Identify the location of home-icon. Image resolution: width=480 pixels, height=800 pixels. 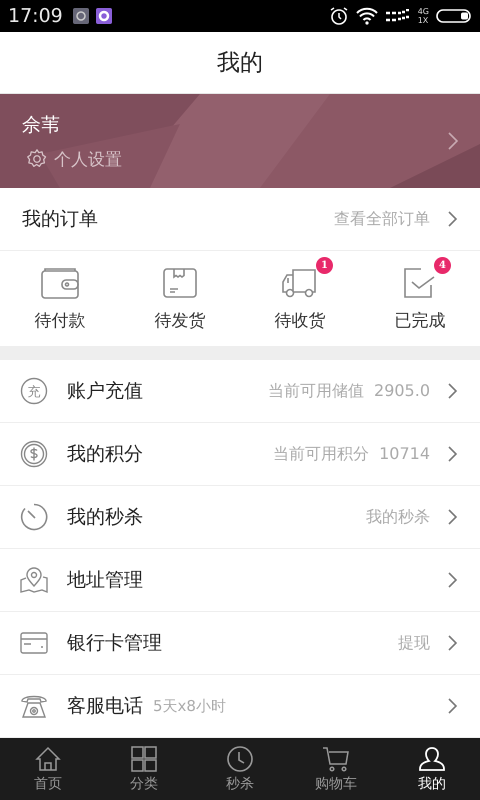
(48, 759).